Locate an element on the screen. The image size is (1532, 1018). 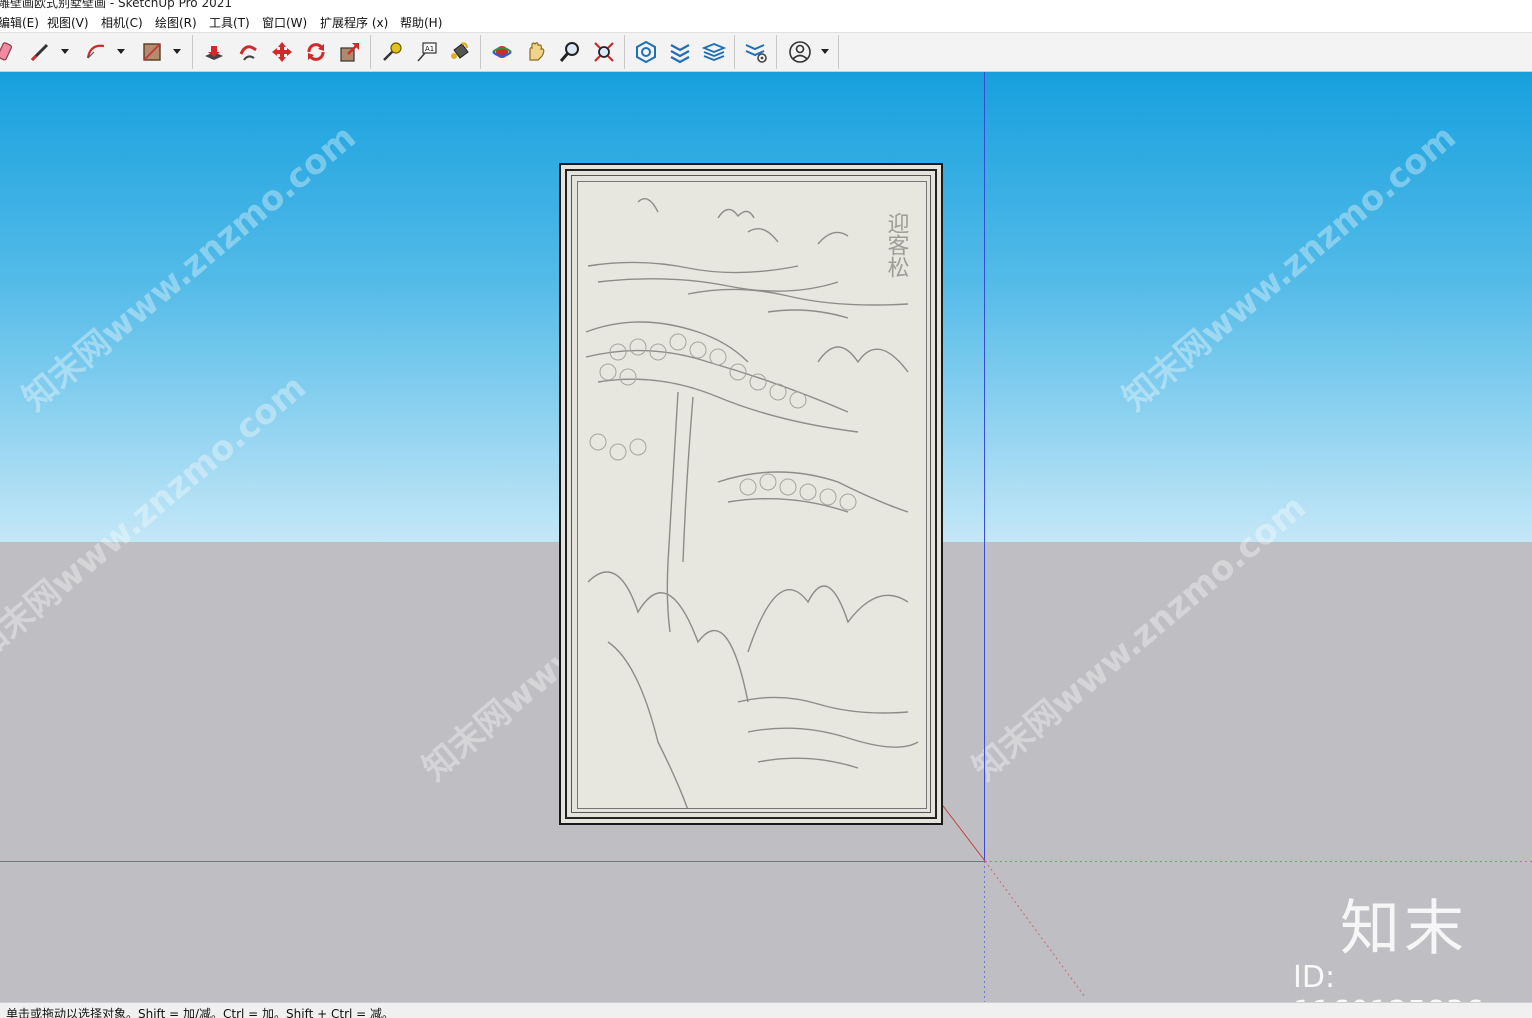
layout-icon is located at coordinates (714, 52).